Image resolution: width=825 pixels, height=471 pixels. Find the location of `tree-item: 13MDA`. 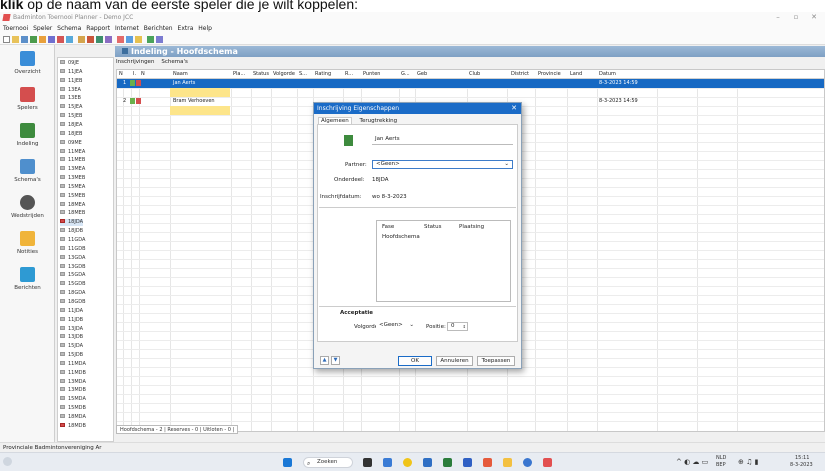

tree-item: 13MDA is located at coordinates (73, 382).